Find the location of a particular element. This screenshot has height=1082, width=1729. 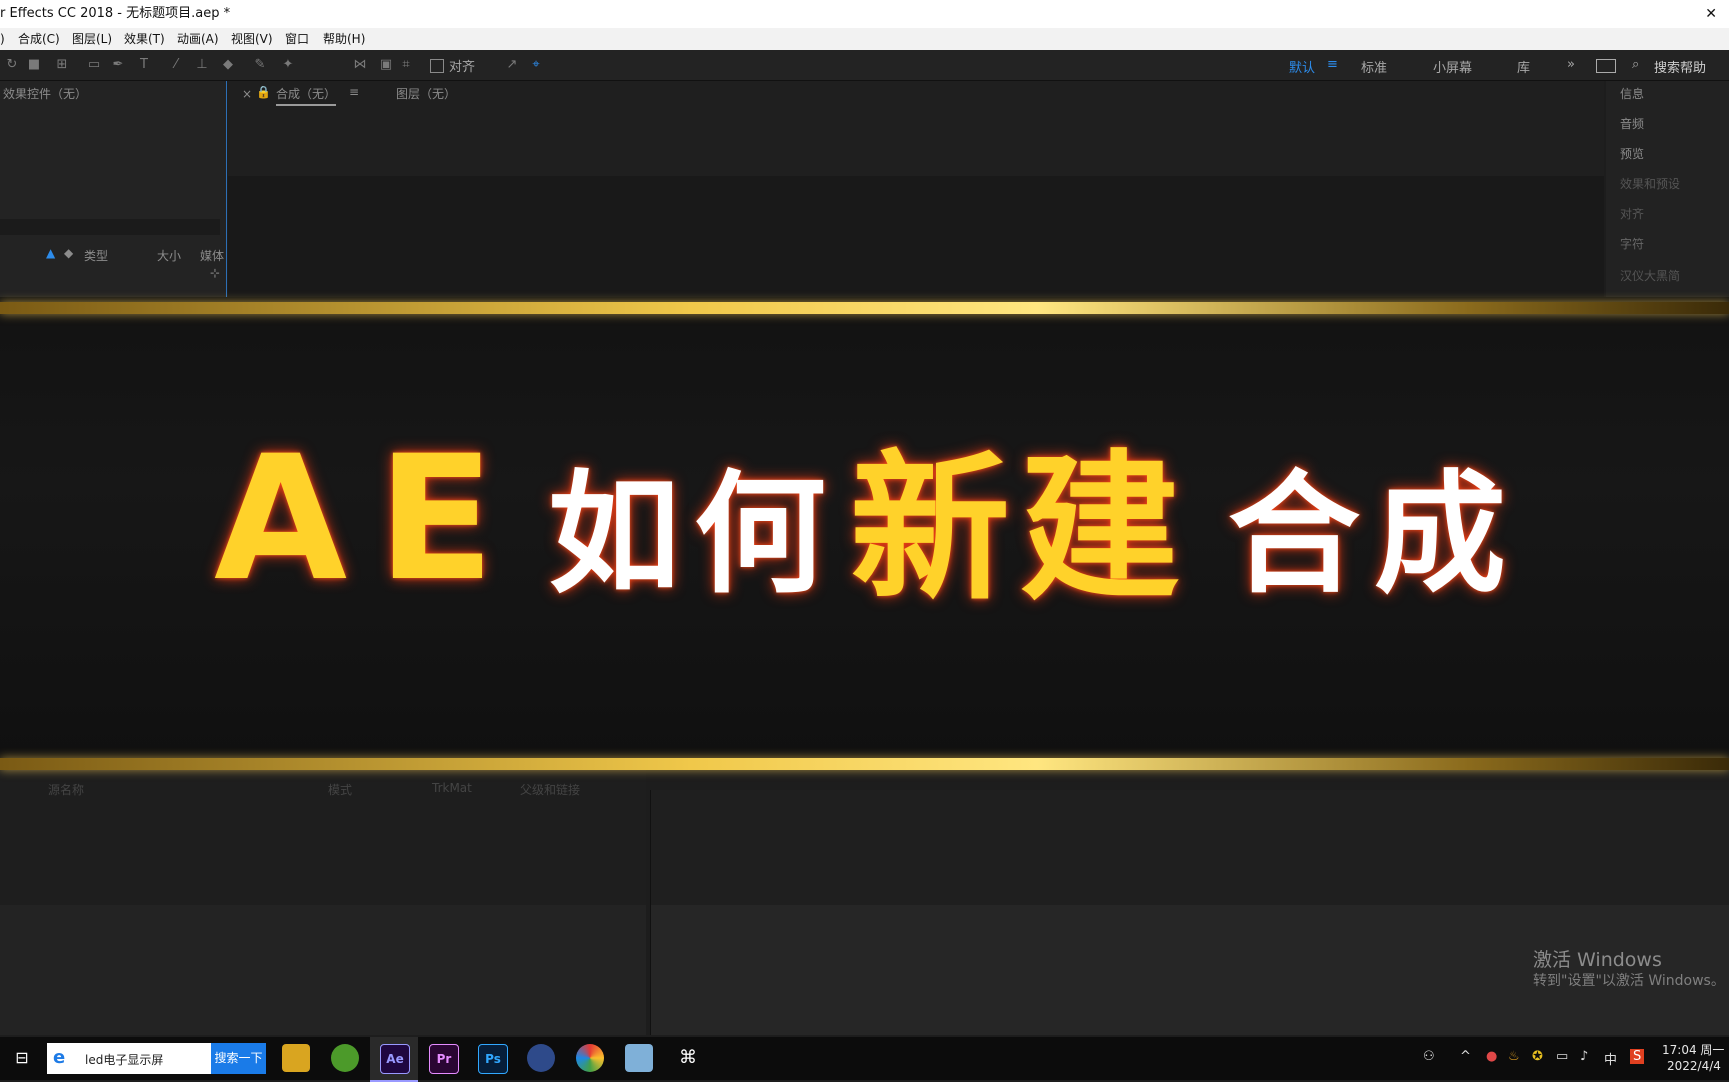

column-size: 大小 is located at coordinates (169, 255).